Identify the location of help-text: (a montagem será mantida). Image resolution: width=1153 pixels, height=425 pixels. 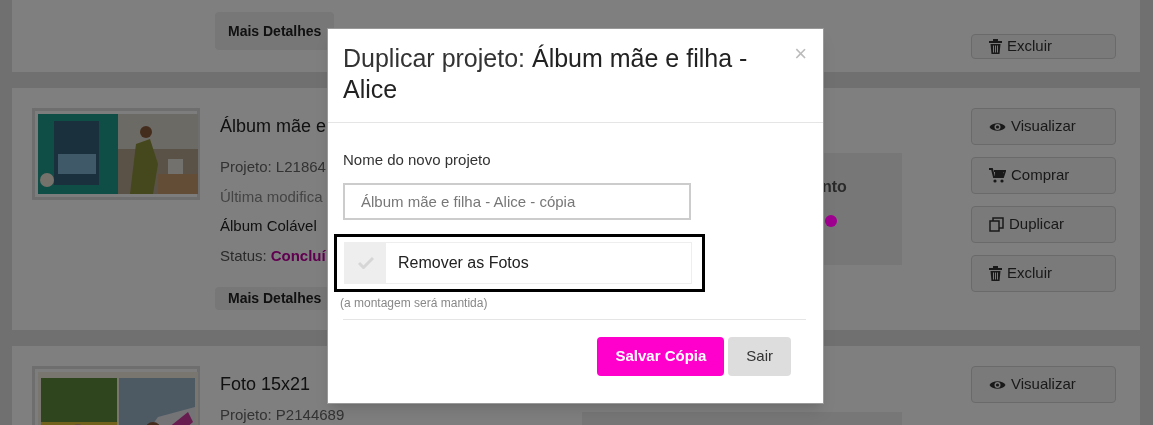
(414, 303).